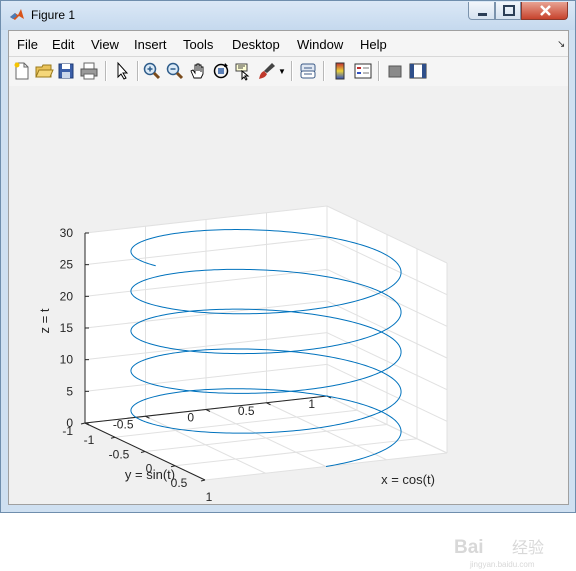 Image resolution: width=576 pixels, height=571 pixels. Describe the element at coordinates (395, 71) in the screenshot. I see `hide-plot-tools-icon` at that location.